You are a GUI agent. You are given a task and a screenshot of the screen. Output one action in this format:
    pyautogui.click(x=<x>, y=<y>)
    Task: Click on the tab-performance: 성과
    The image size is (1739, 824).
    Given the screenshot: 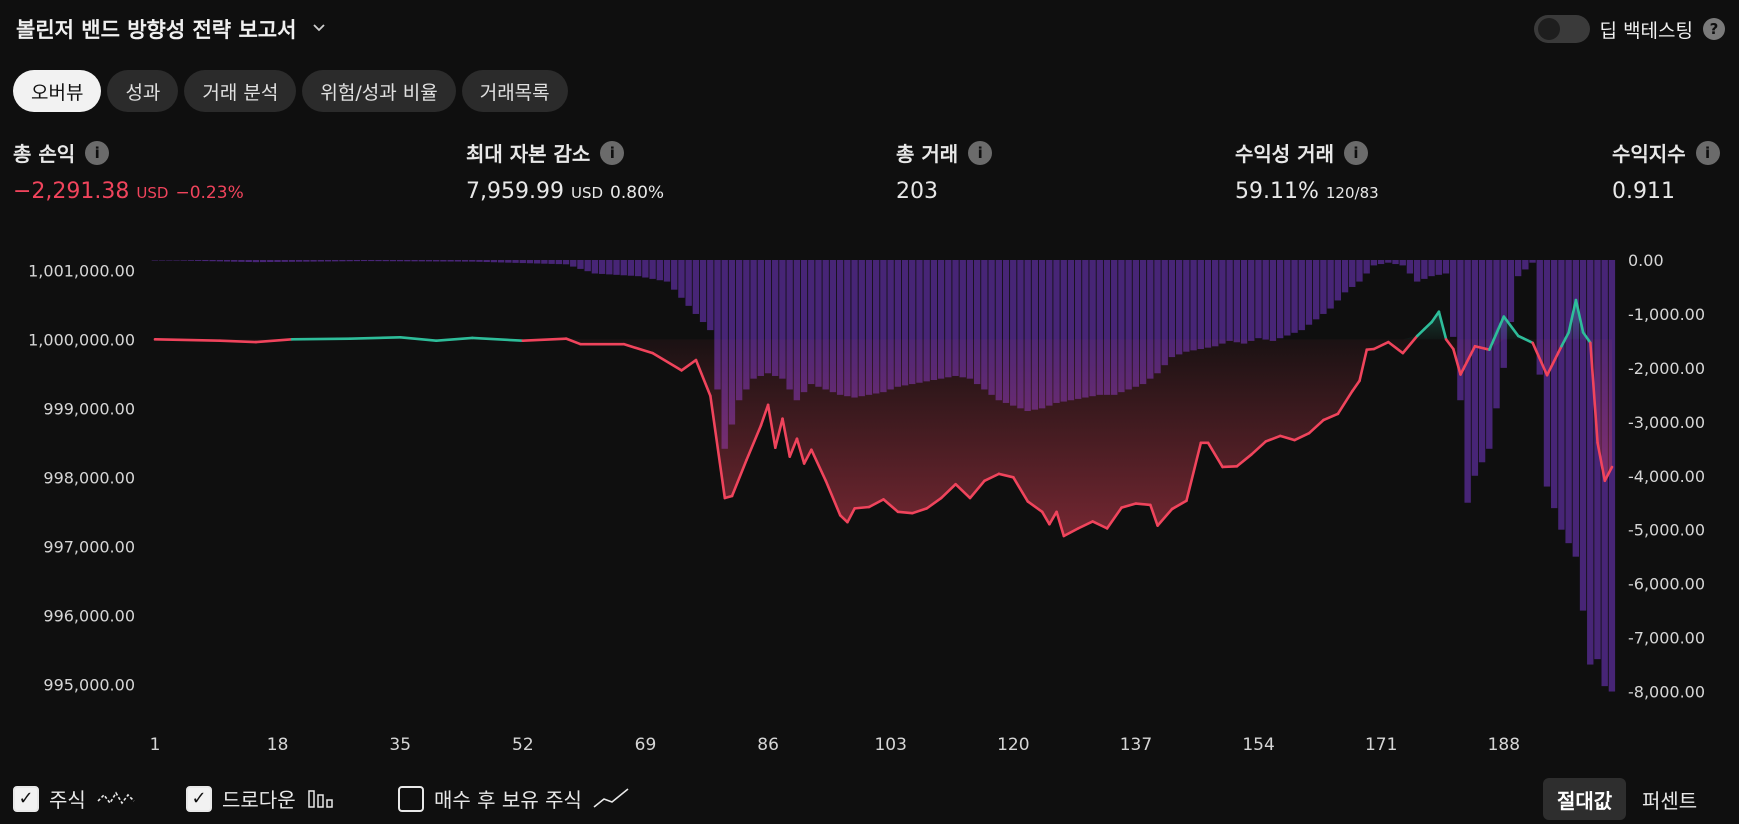 What is the action you would take?
    pyautogui.click(x=143, y=91)
    